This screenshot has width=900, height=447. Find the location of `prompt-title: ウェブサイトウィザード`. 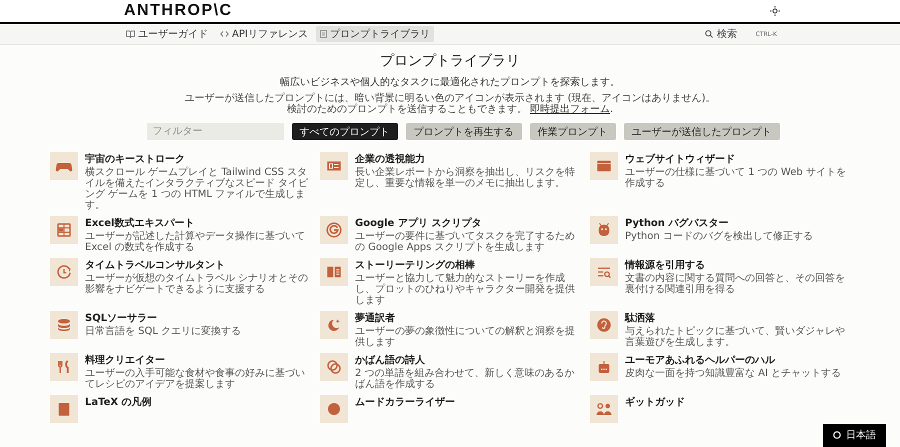

prompt-title: ウェブサイトウィザード is located at coordinates (737, 159).